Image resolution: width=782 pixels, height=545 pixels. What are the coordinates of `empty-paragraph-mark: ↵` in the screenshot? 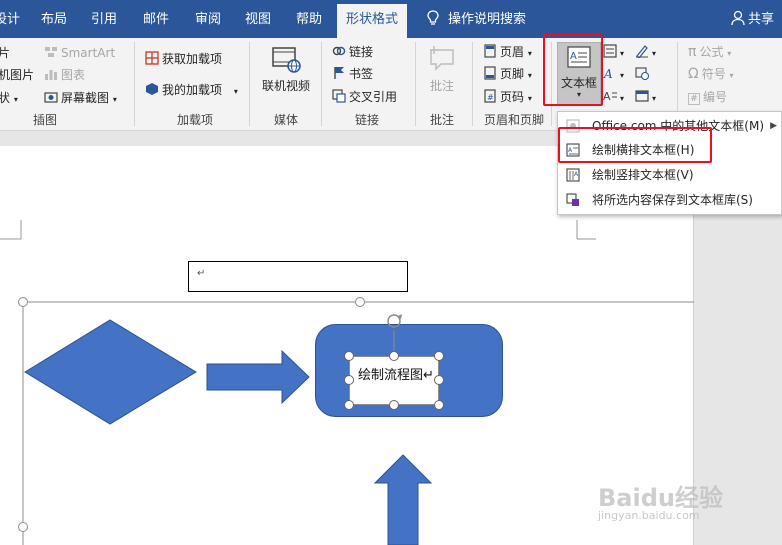 It's located at (201, 273).